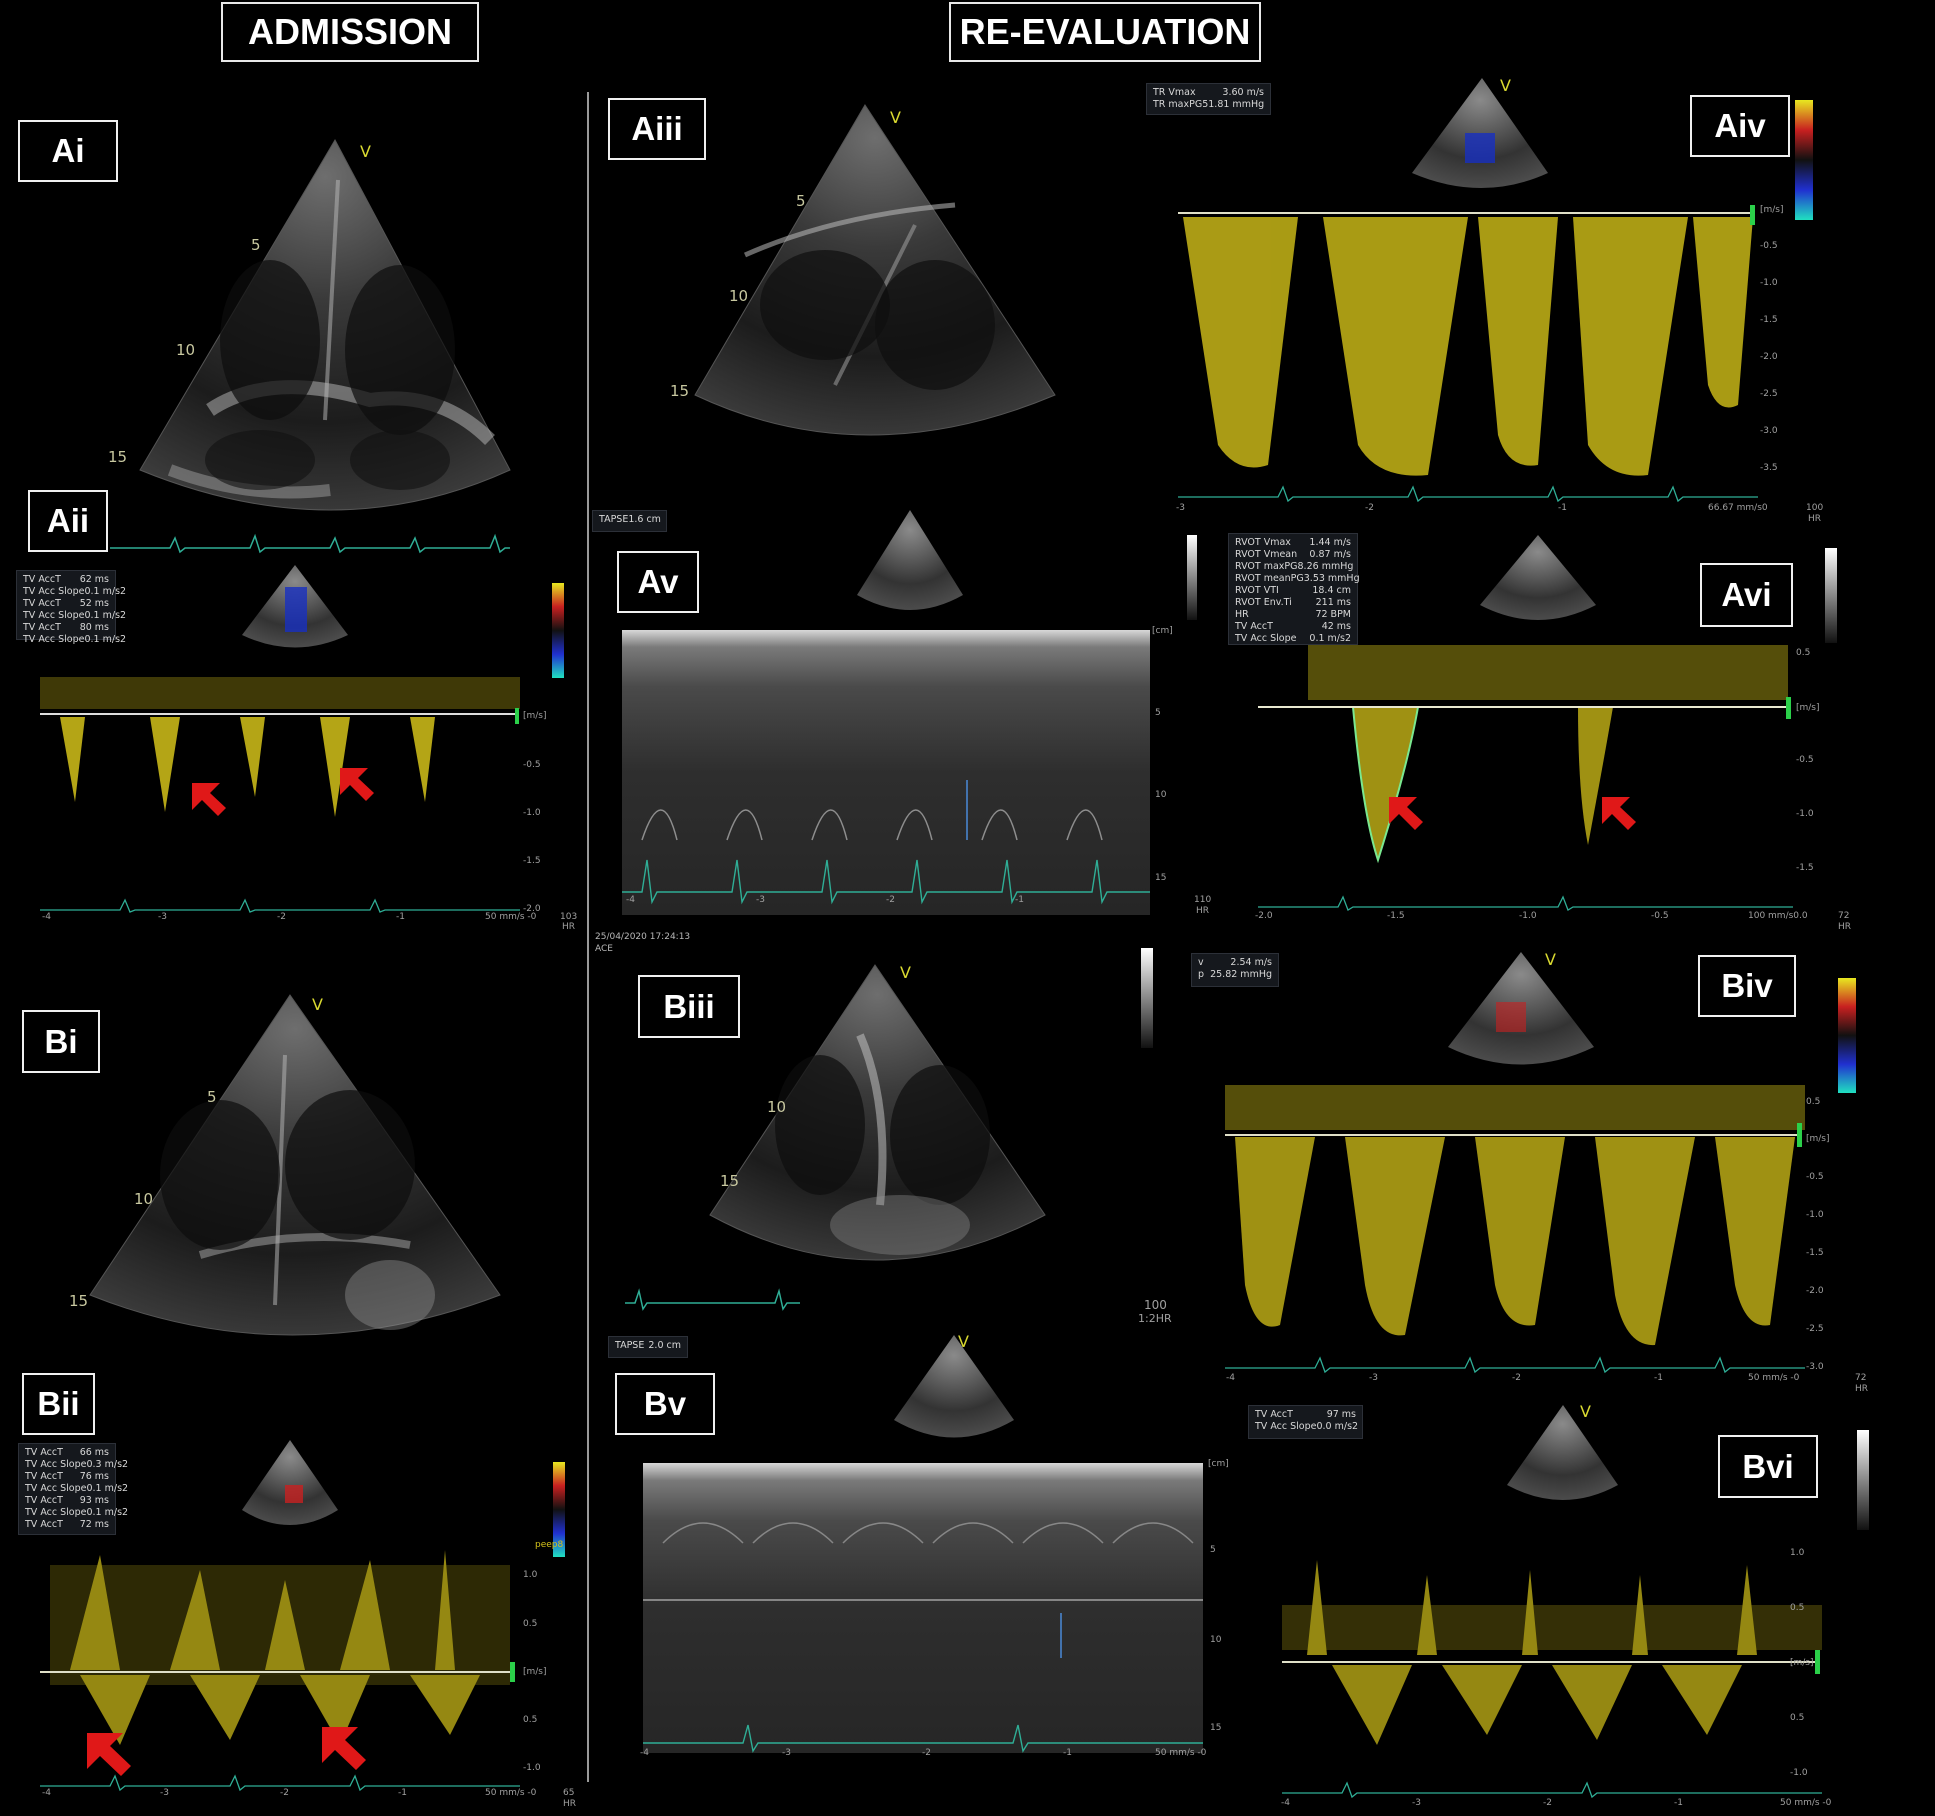 The width and height of the screenshot is (1935, 1816). What do you see at coordinates (535, 716) in the screenshot?
I see `aii-unit: [m/s]` at bounding box center [535, 716].